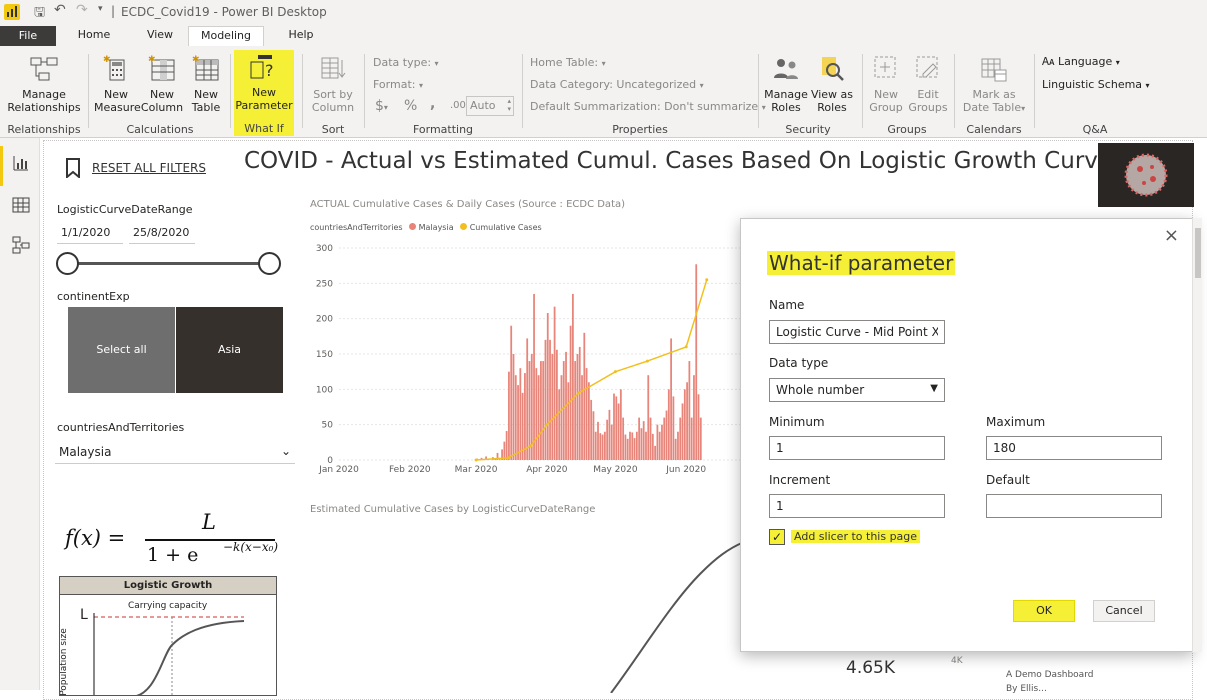 The height and width of the screenshot is (700, 1207). Describe the element at coordinates (934, 388) in the screenshot. I see `dropdown-arrow-icon: ▼` at that location.